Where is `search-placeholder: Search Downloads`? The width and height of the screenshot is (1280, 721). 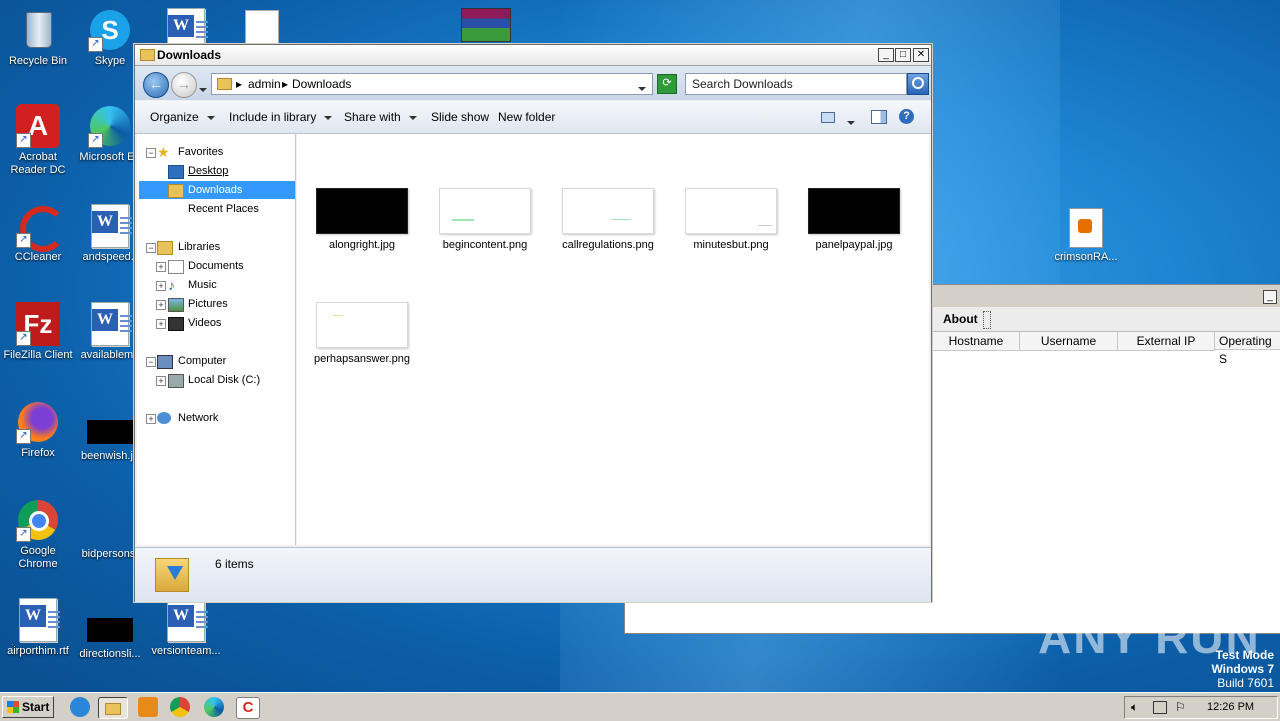
search-placeholder: Search Downloads is located at coordinates (742, 84).